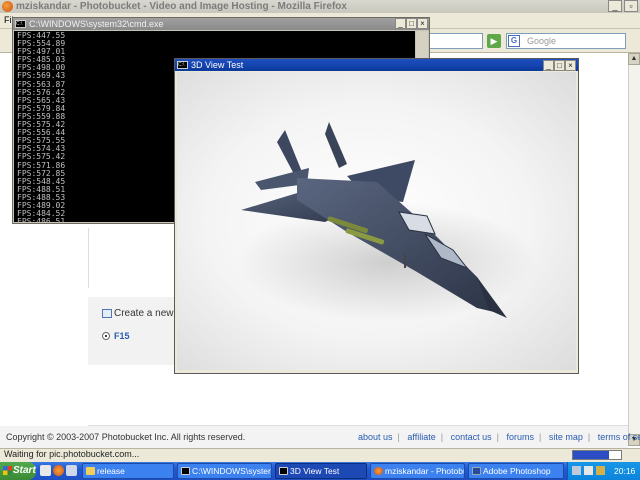  Describe the element at coordinates (548, 65) in the screenshot. I see `view3d-minimize-button: _` at that location.